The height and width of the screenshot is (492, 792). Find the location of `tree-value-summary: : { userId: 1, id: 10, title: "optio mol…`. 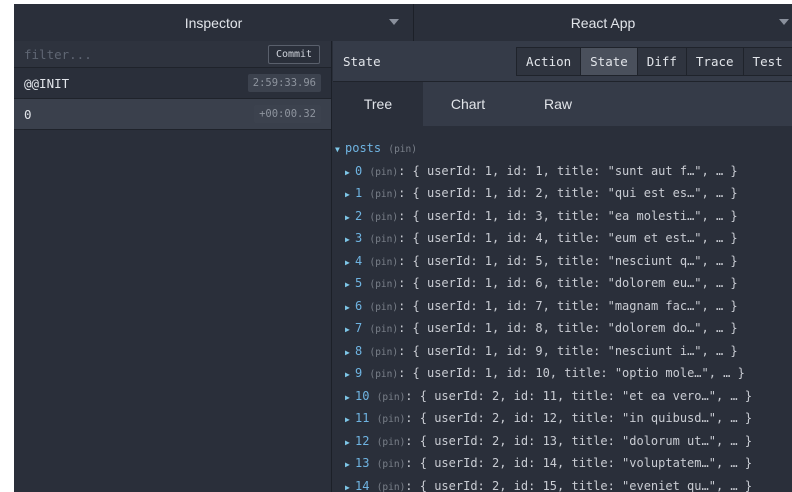

tree-value-summary: : { userId: 1, id: 10, title: "optio mol… is located at coordinates (571, 373).